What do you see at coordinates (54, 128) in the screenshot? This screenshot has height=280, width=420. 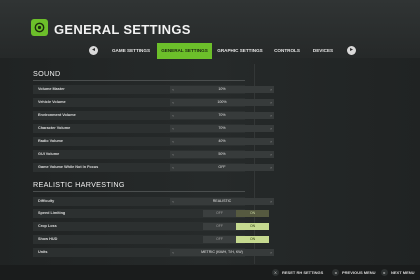 I see `setting-label: Character Volume` at bounding box center [54, 128].